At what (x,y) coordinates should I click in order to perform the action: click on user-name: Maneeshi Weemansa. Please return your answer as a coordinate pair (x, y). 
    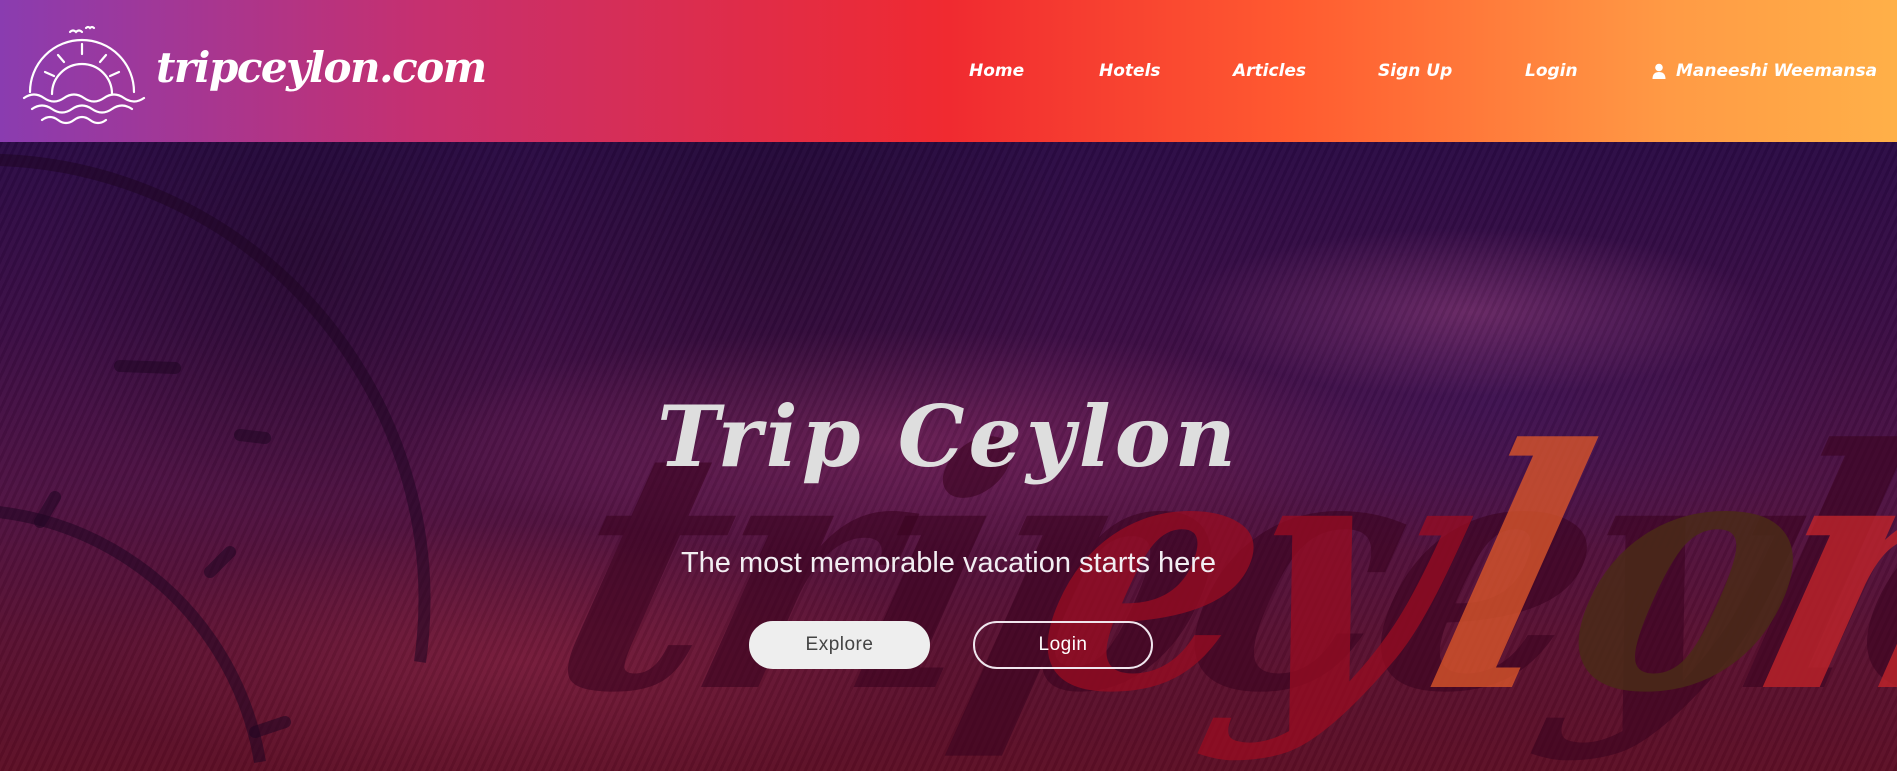
    Looking at the image, I should click on (1777, 71).